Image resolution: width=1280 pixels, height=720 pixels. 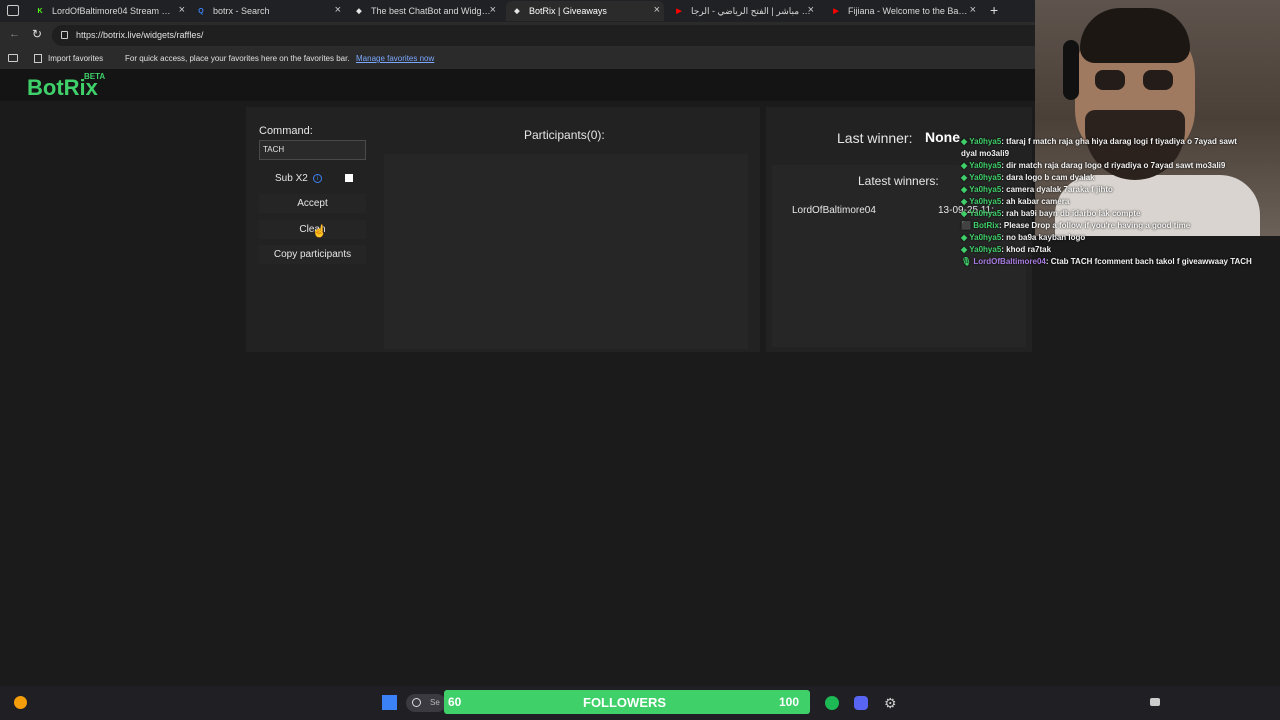 I want to click on tab-label: Fijiana - Welcome to the Bay - Yo, so click(x=908, y=11).